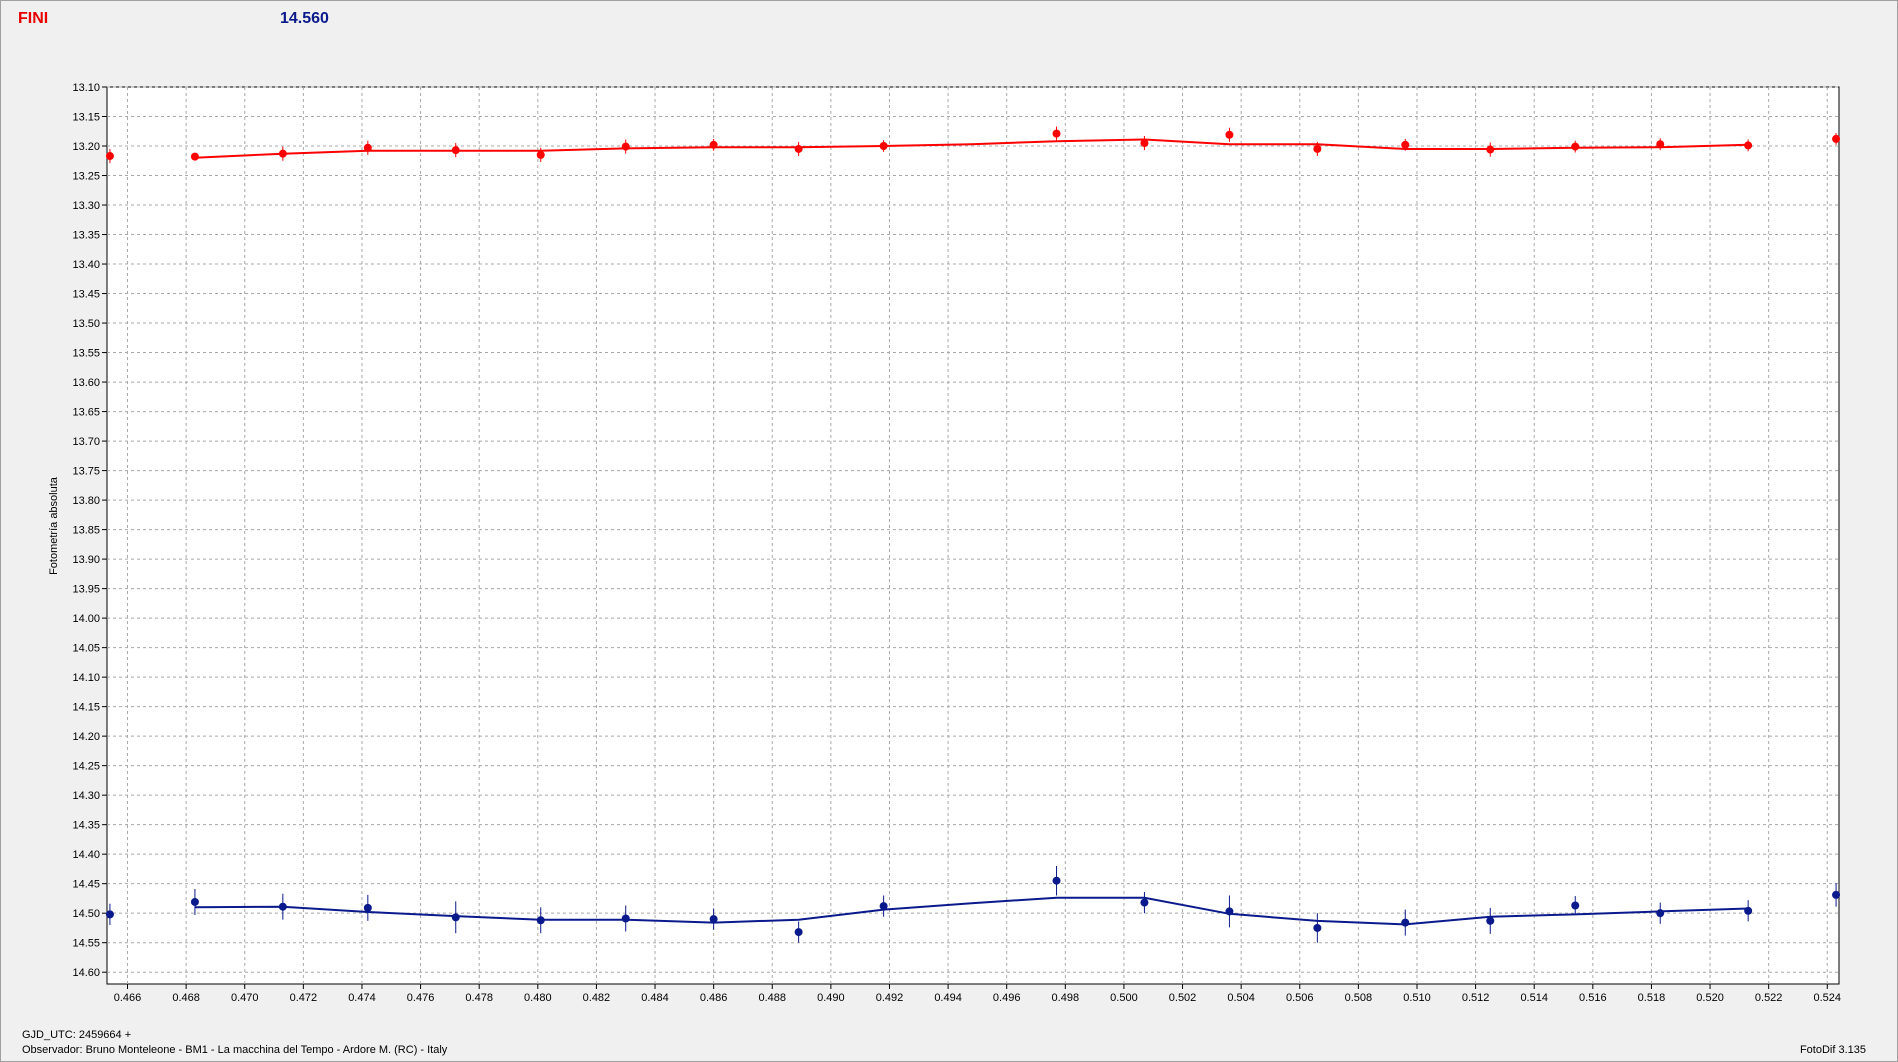  Describe the element at coordinates (772, 998) in the screenshot. I see `x-tick-label: 0.488` at that location.